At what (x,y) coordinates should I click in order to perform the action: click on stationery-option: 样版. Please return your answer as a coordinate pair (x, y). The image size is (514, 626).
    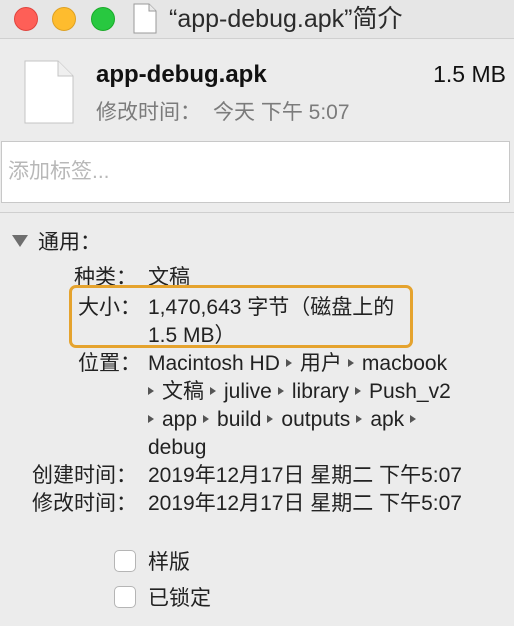
    Looking at the image, I should click on (152, 561).